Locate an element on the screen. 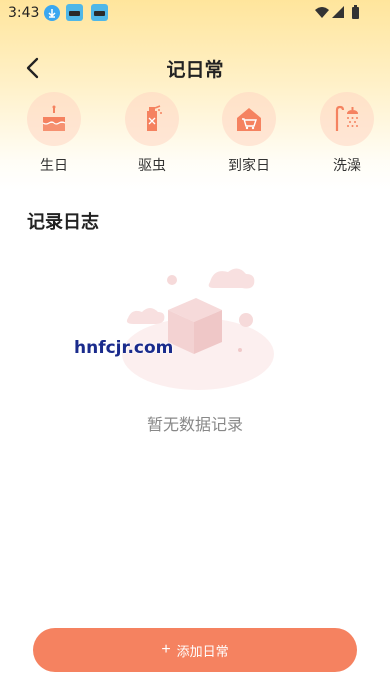 Image resolution: width=390 pixels, height=693 pixels. status-indicators is located at coordinates (339, 15).